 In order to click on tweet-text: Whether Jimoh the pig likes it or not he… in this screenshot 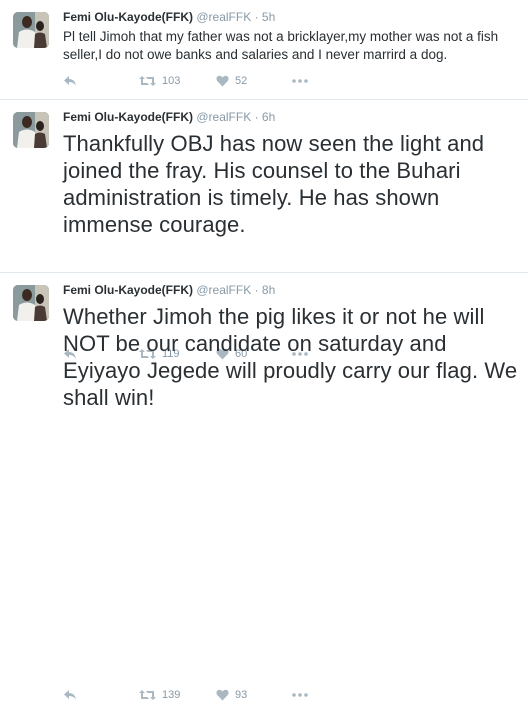, I will do `click(290, 357)`.